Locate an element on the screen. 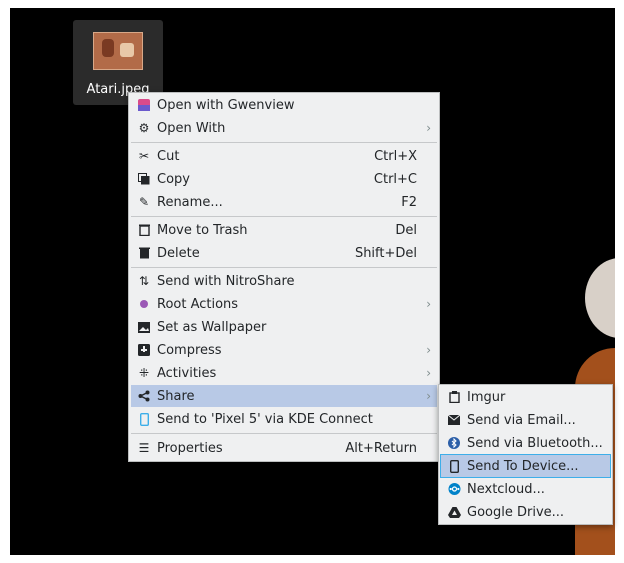  compress-icon is located at coordinates (144, 350).